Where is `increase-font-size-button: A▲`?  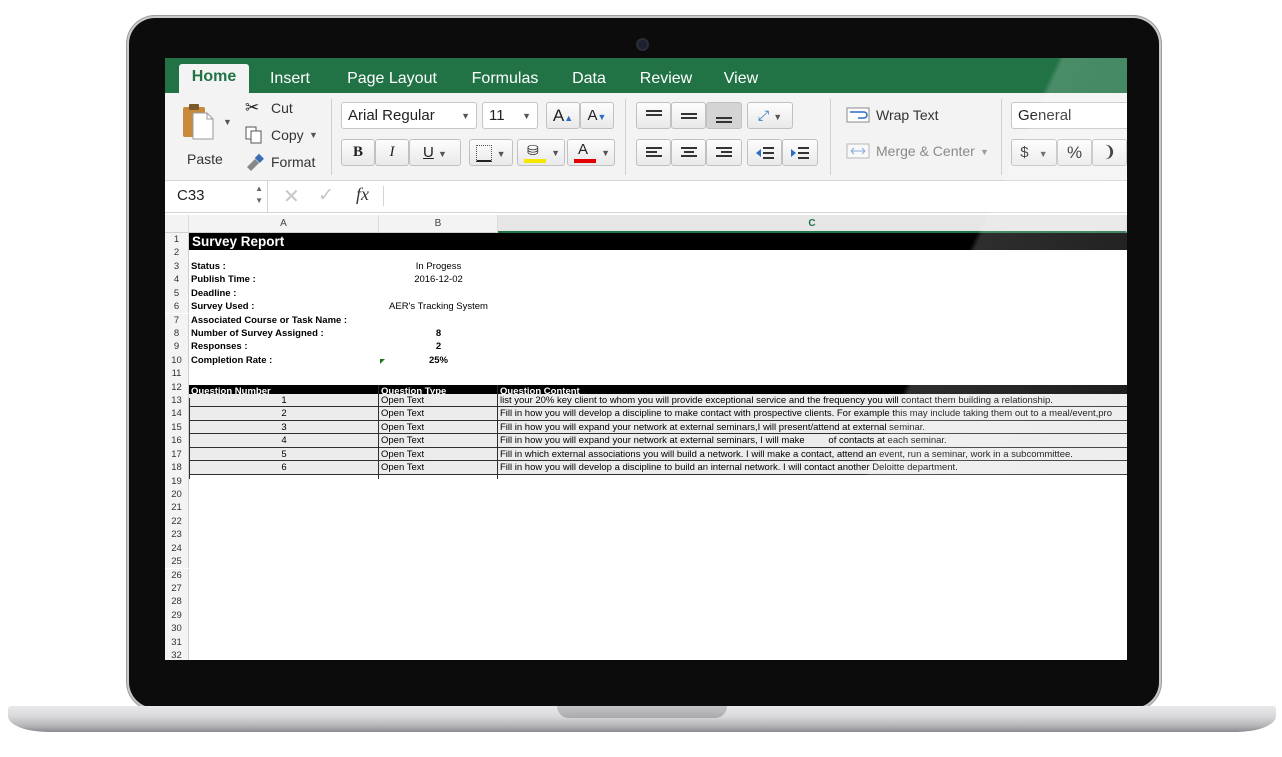 increase-font-size-button: A▲ is located at coordinates (563, 115).